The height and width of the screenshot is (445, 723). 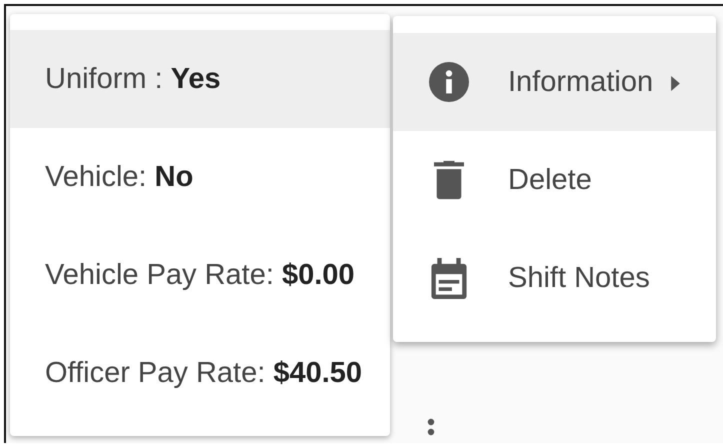 I want to click on info-icon, so click(x=449, y=82).